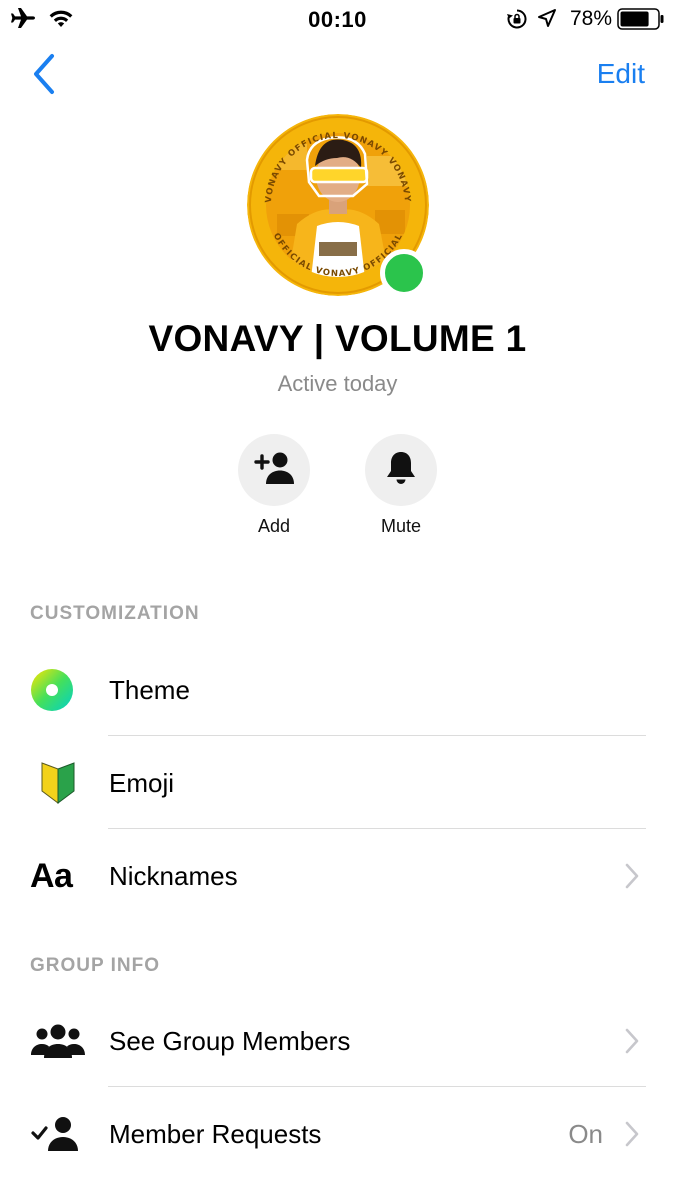 This screenshot has width=675, height=1200. I want to click on theme-gradient-icon, so click(58, 690).